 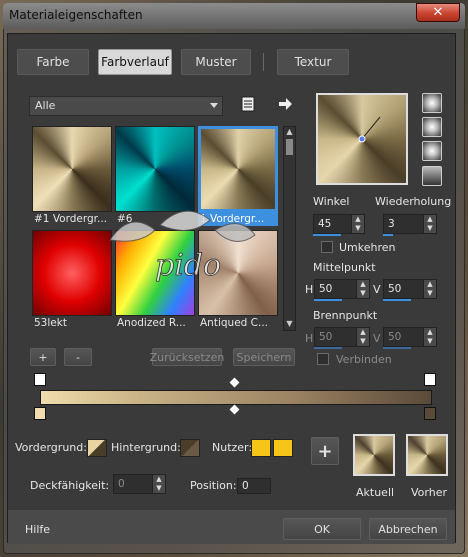 I want to click on position-input: 0, so click(x=254, y=486).